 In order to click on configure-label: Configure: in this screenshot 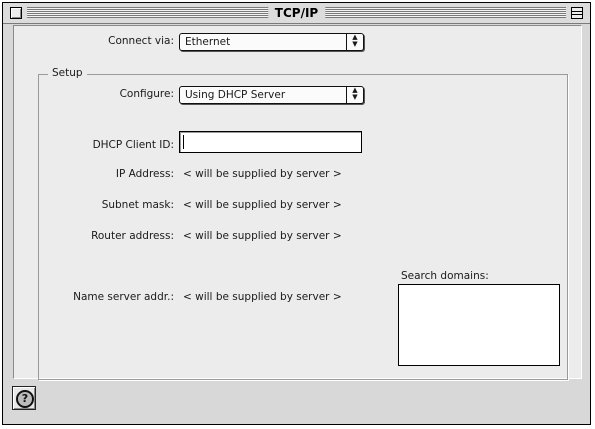, I will do `click(146, 94)`.